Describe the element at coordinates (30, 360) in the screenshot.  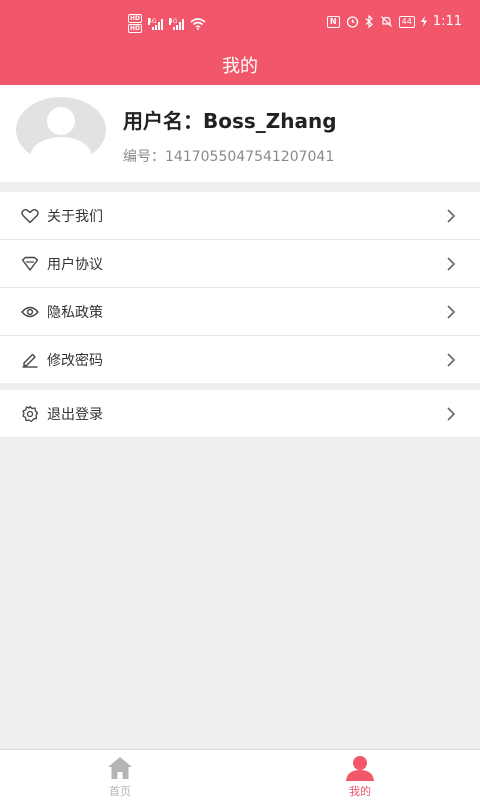
I see `edit-icon` at that location.